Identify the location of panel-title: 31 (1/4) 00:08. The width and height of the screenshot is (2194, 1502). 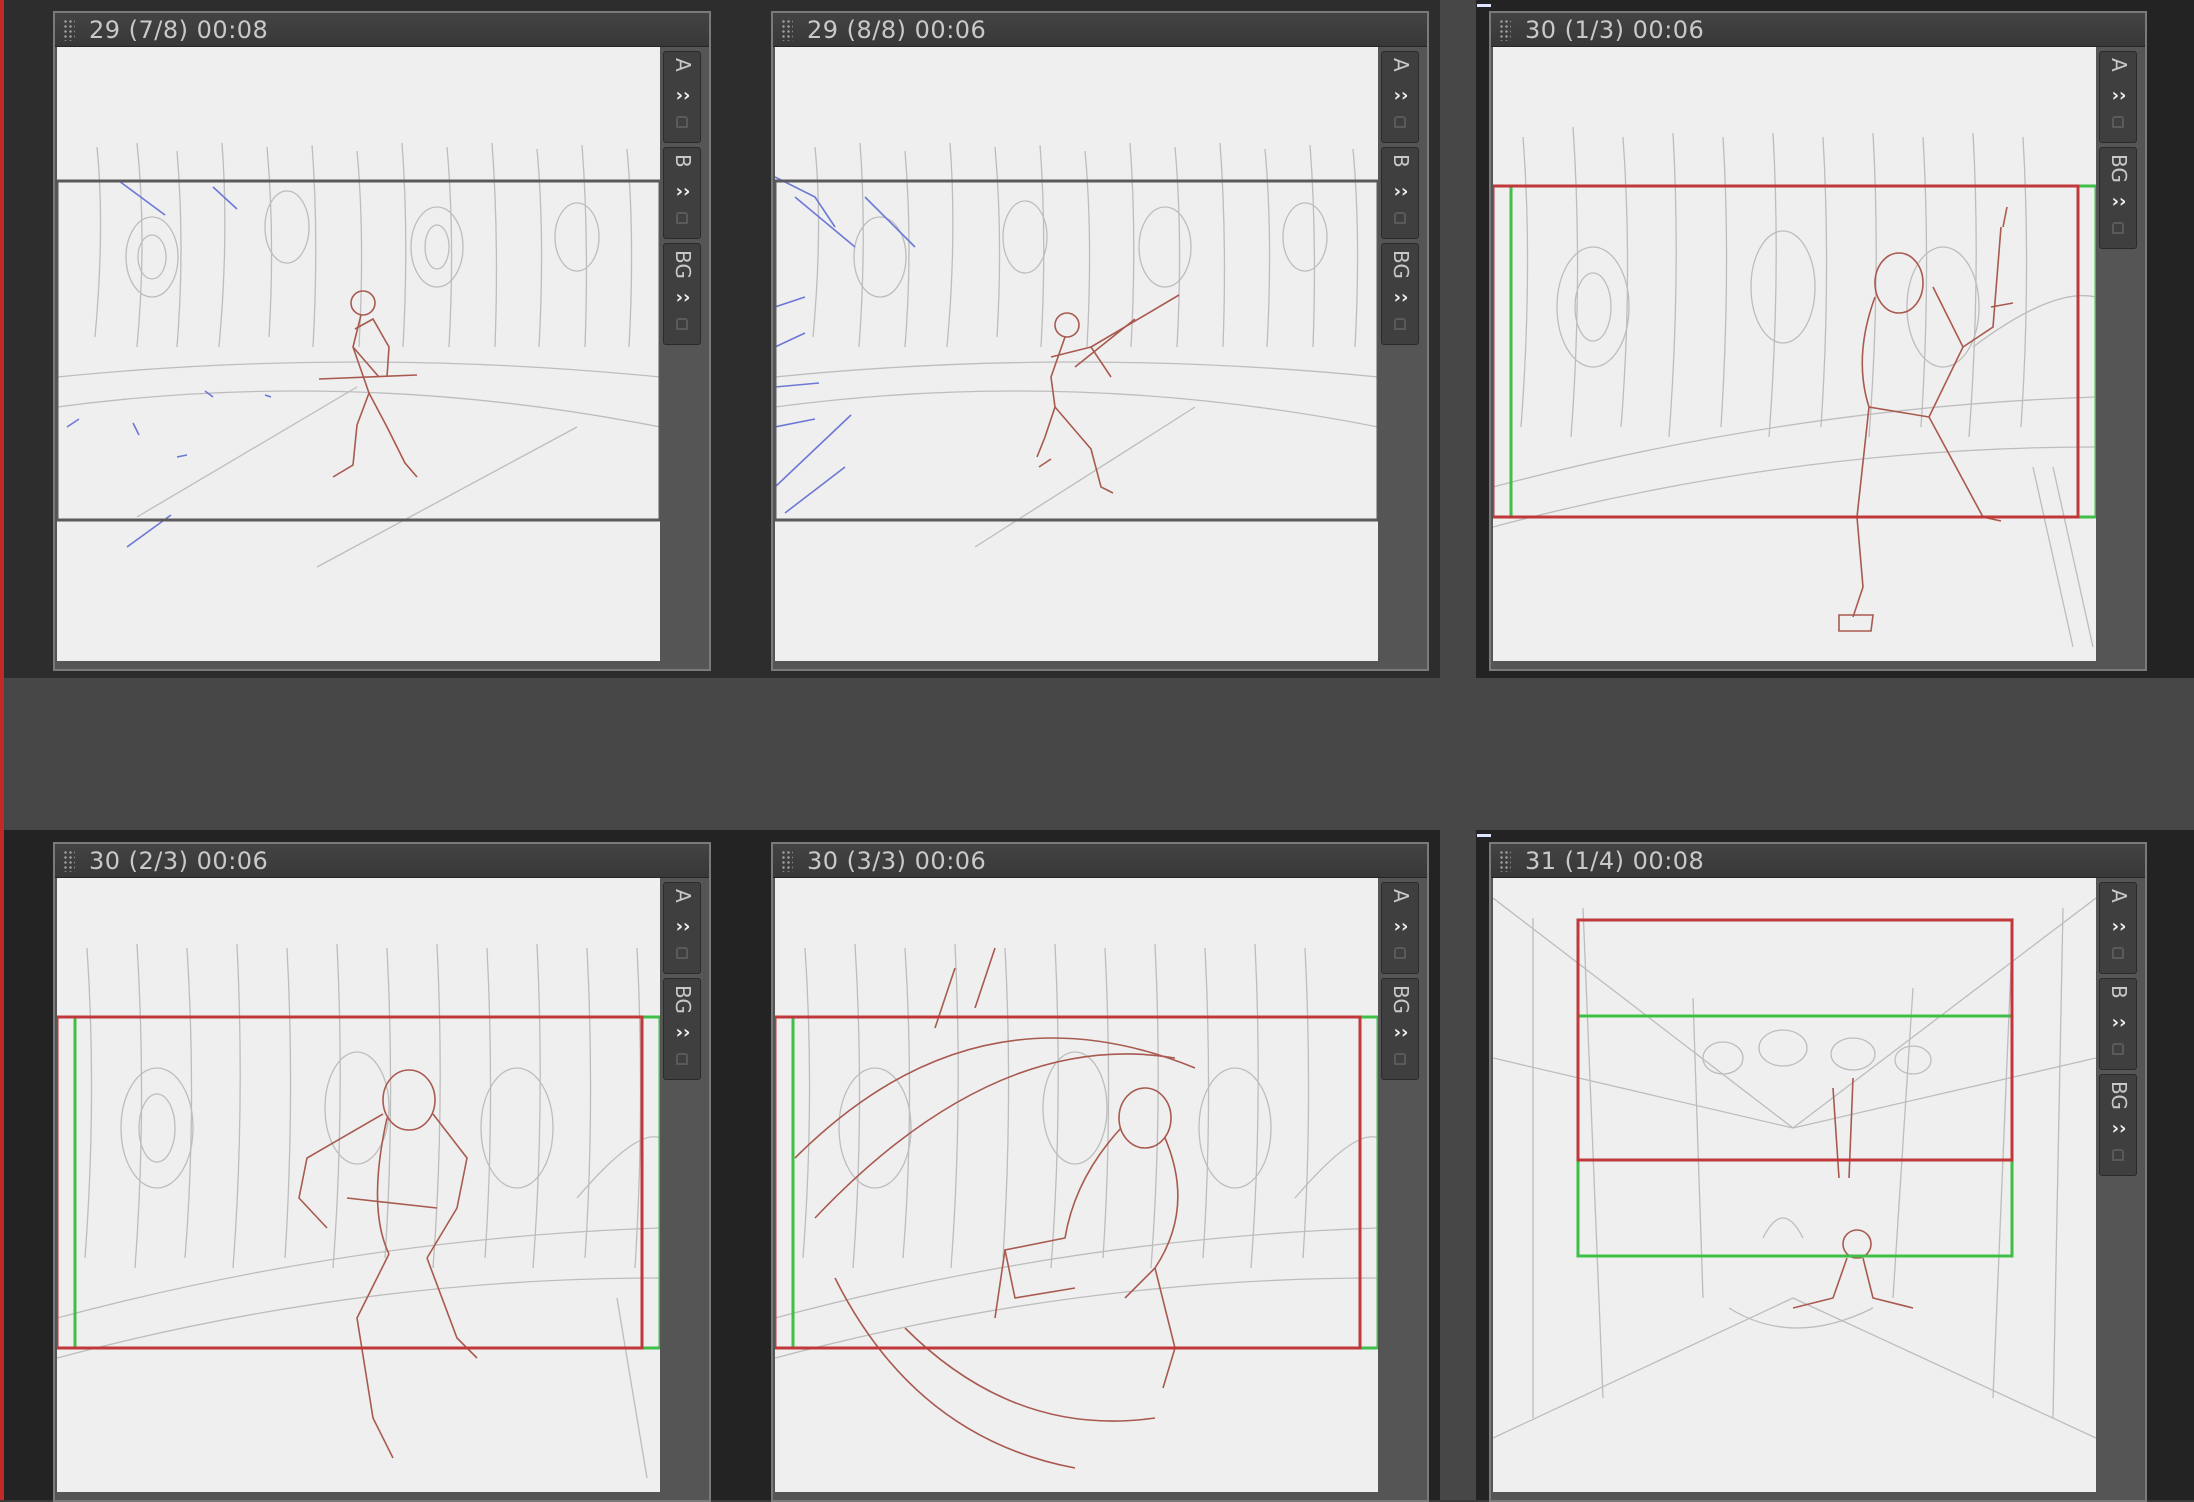
(1615, 861).